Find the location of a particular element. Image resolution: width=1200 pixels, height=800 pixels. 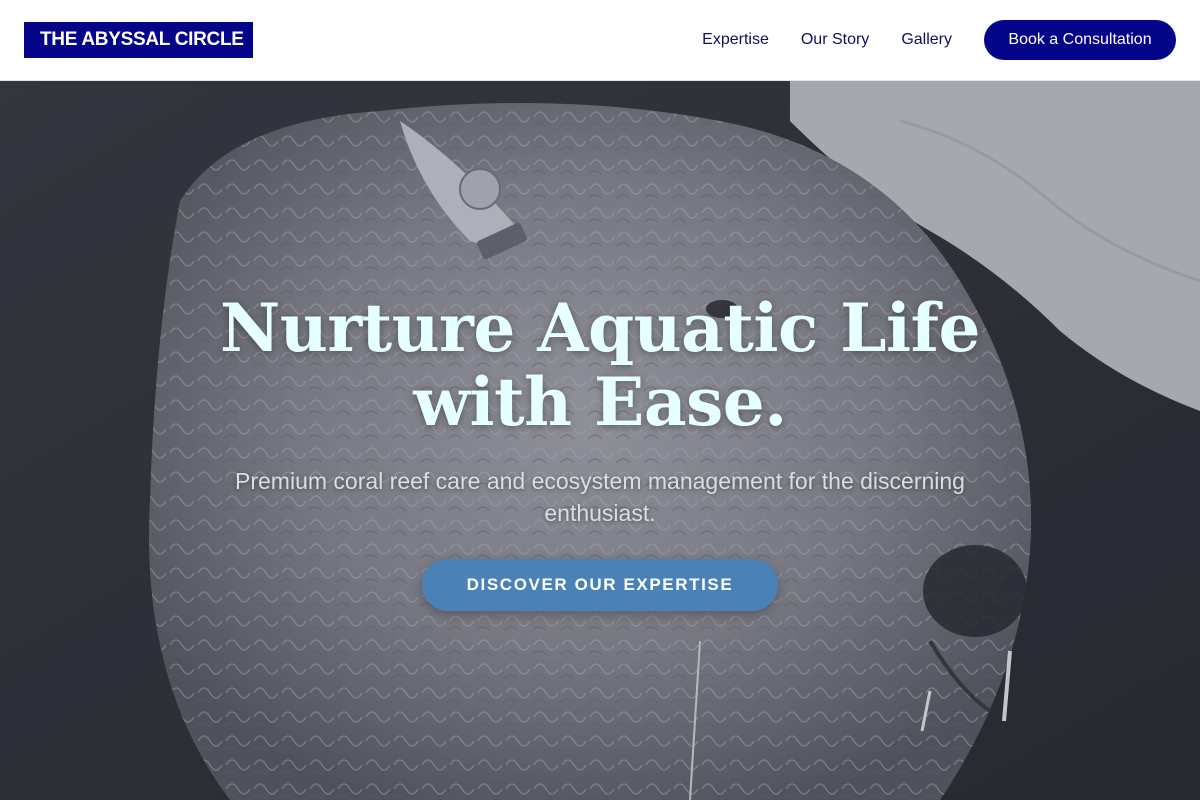

hero-title: Nurture Aquatic Life with Ease. is located at coordinates (600, 365).